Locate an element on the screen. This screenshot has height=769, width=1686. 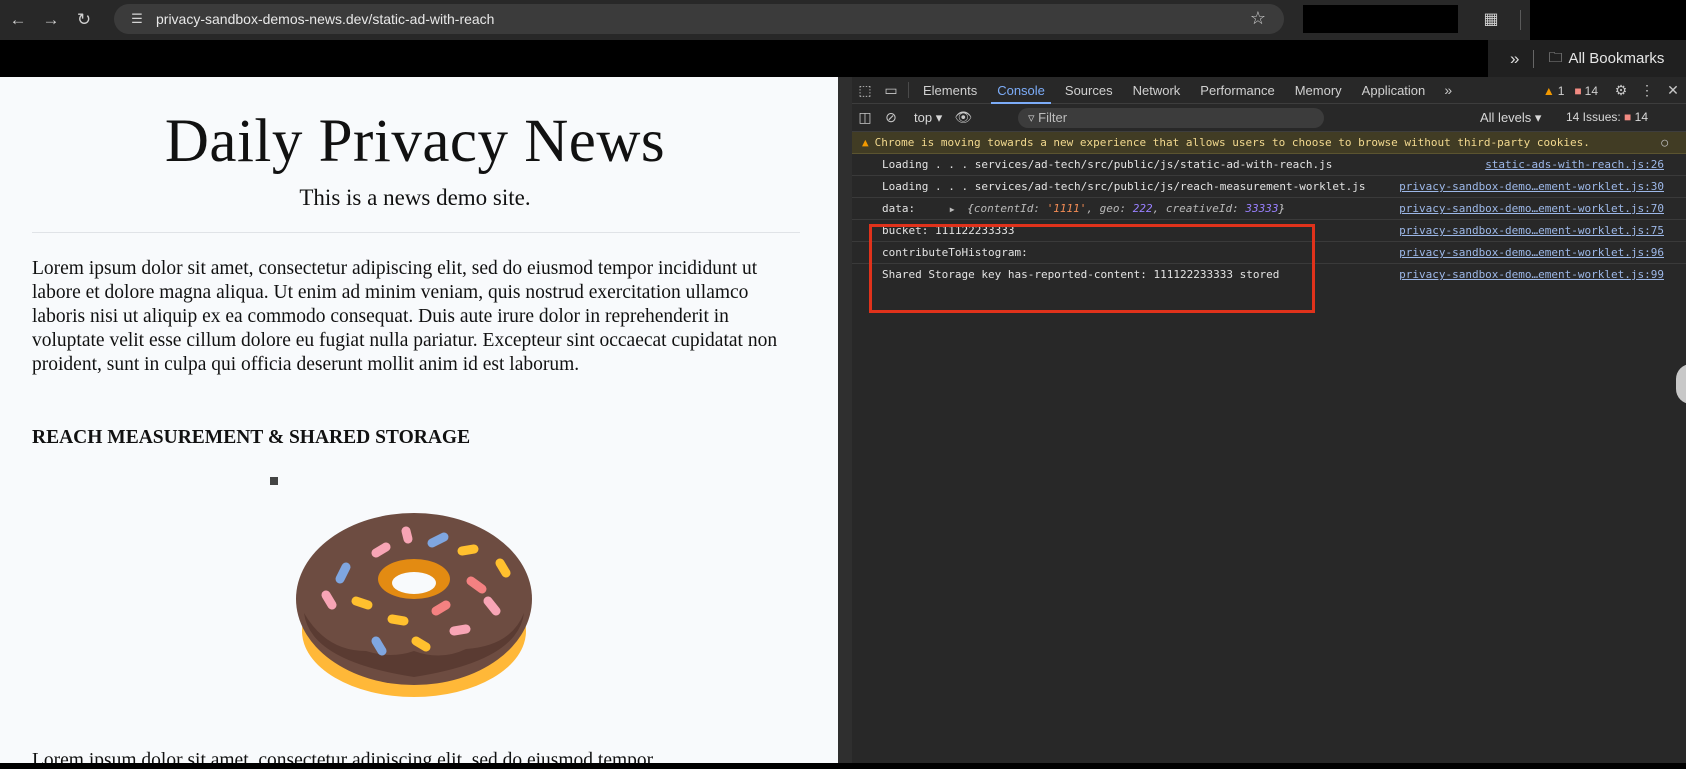
log-levels-dropdown: All levels ▾ is located at coordinates (1510, 118).